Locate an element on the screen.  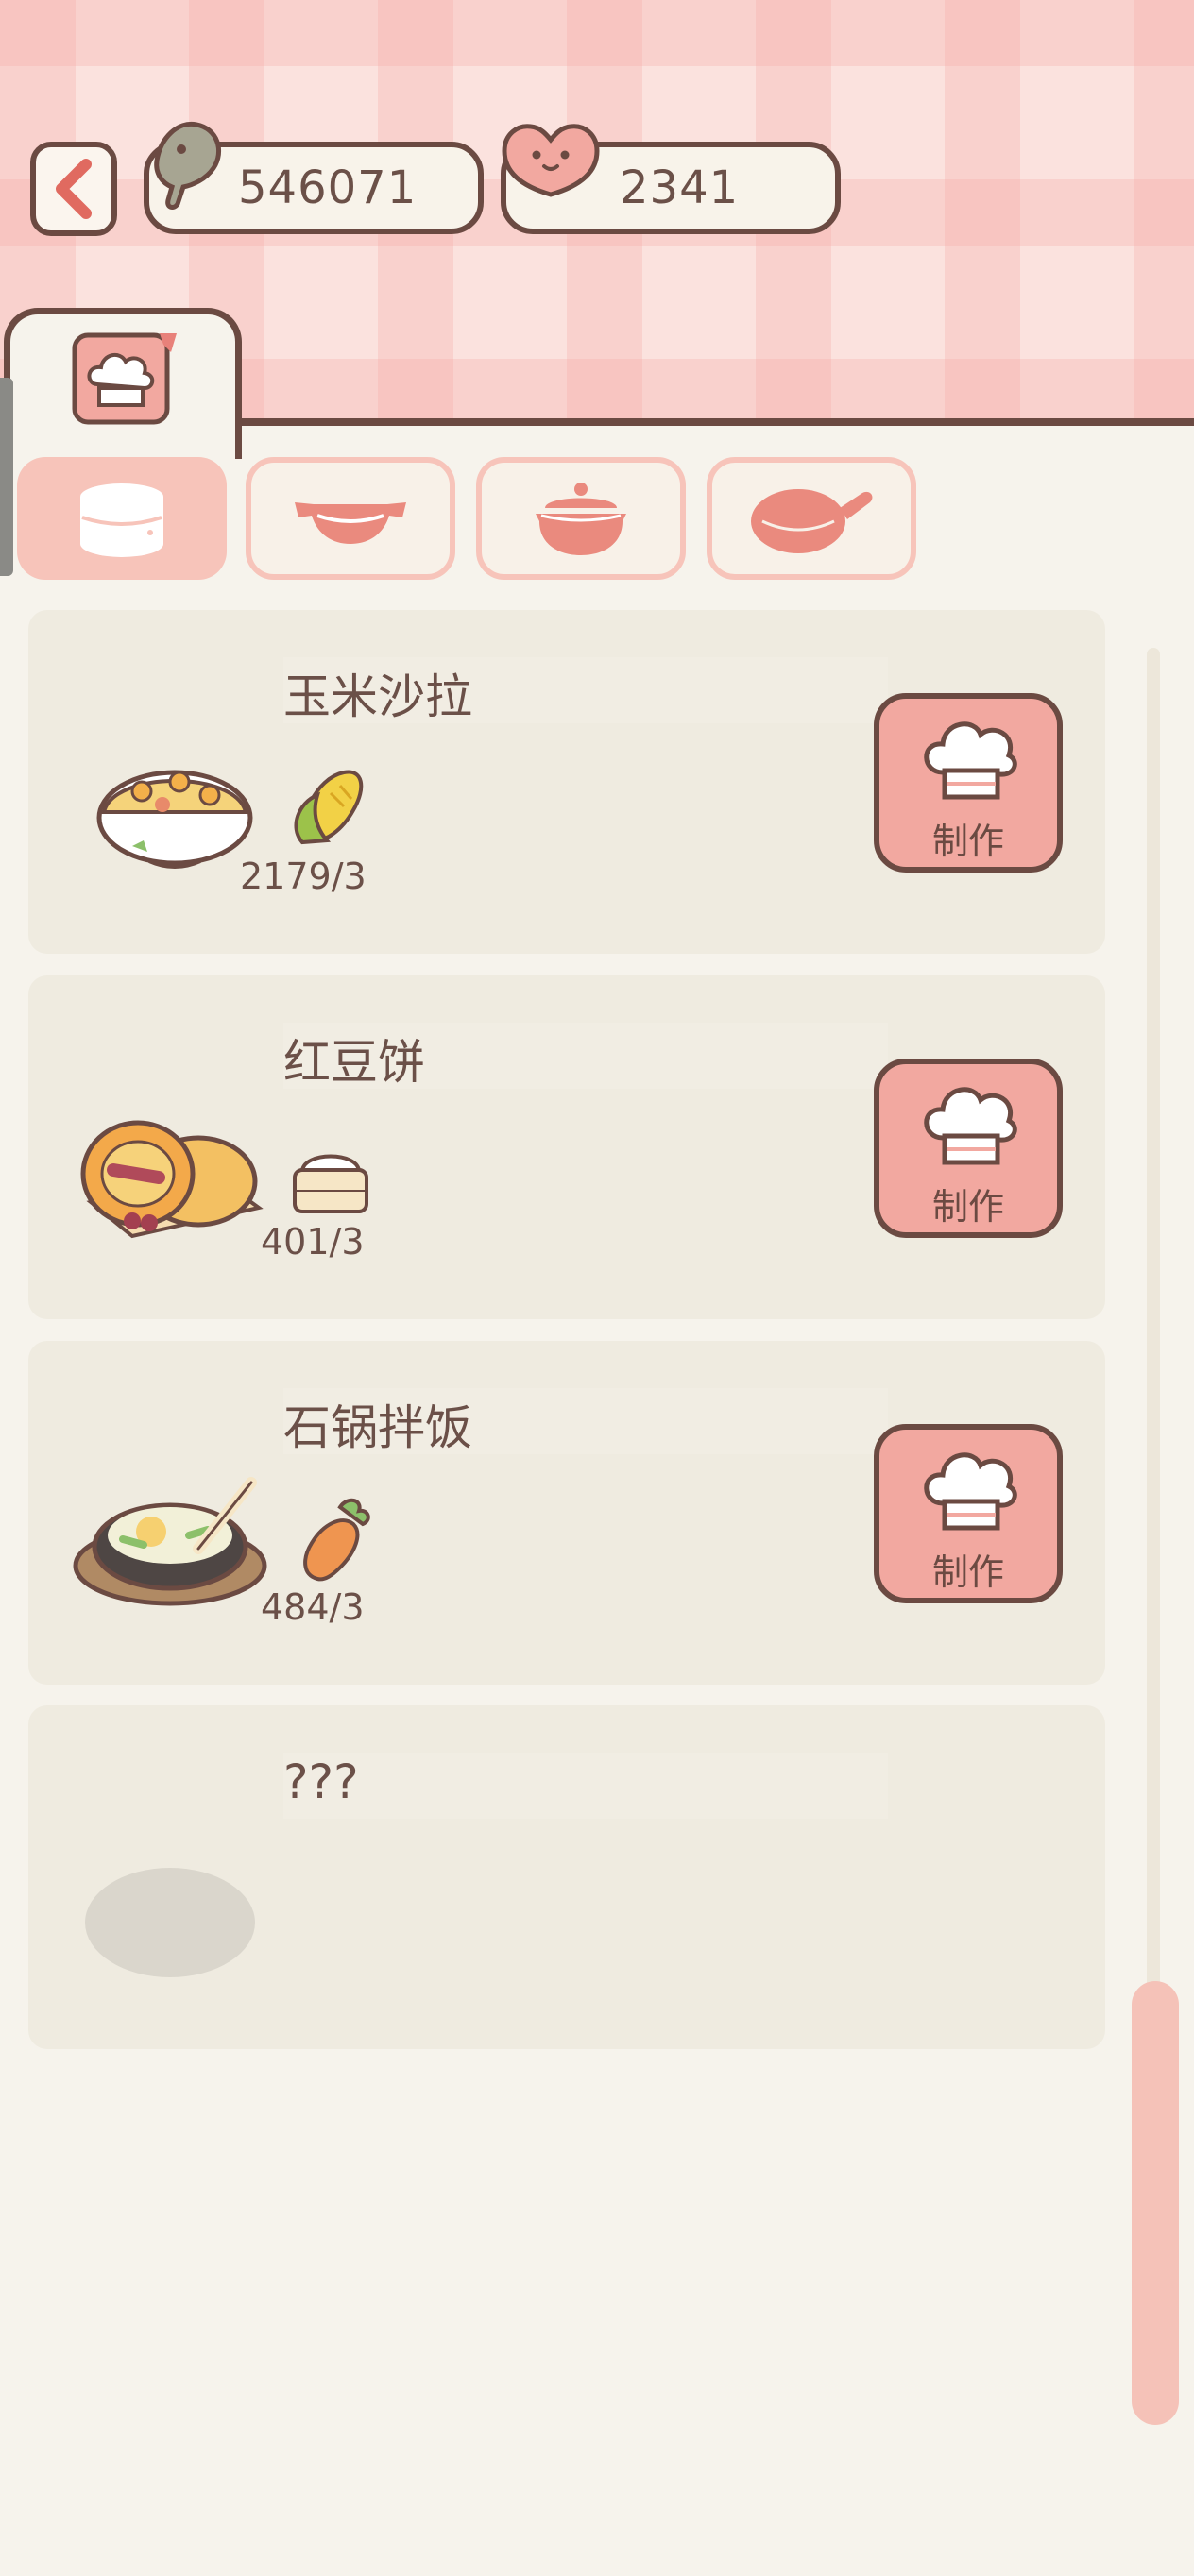
recipe-card-stone-pot-bibimbap: 石锅拌饭 484/3 制作 is located at coordinates (566, 1513).